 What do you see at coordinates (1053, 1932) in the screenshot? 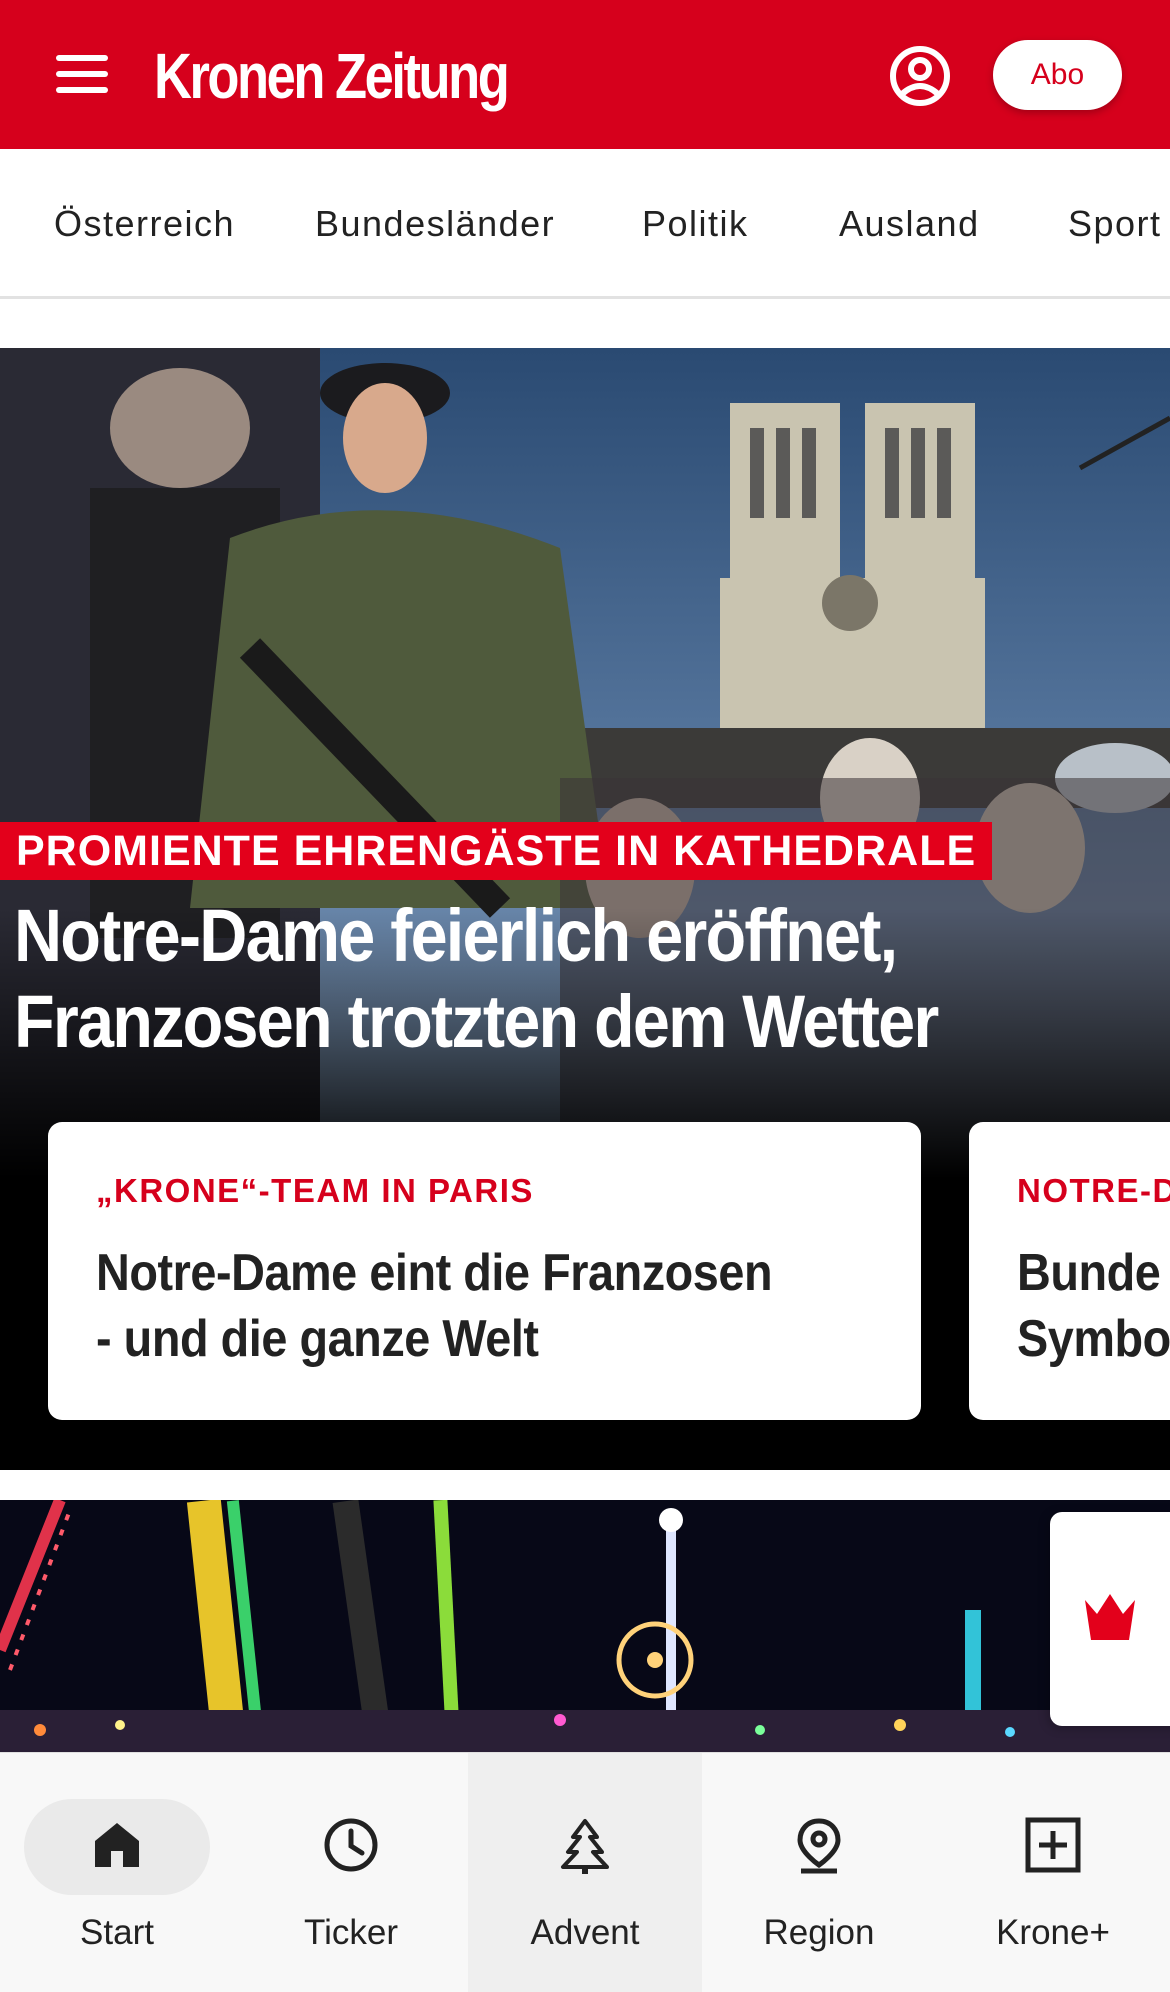
I see `nav-krone-plus-label: Krone+` at bounding box center [1053, 1932].